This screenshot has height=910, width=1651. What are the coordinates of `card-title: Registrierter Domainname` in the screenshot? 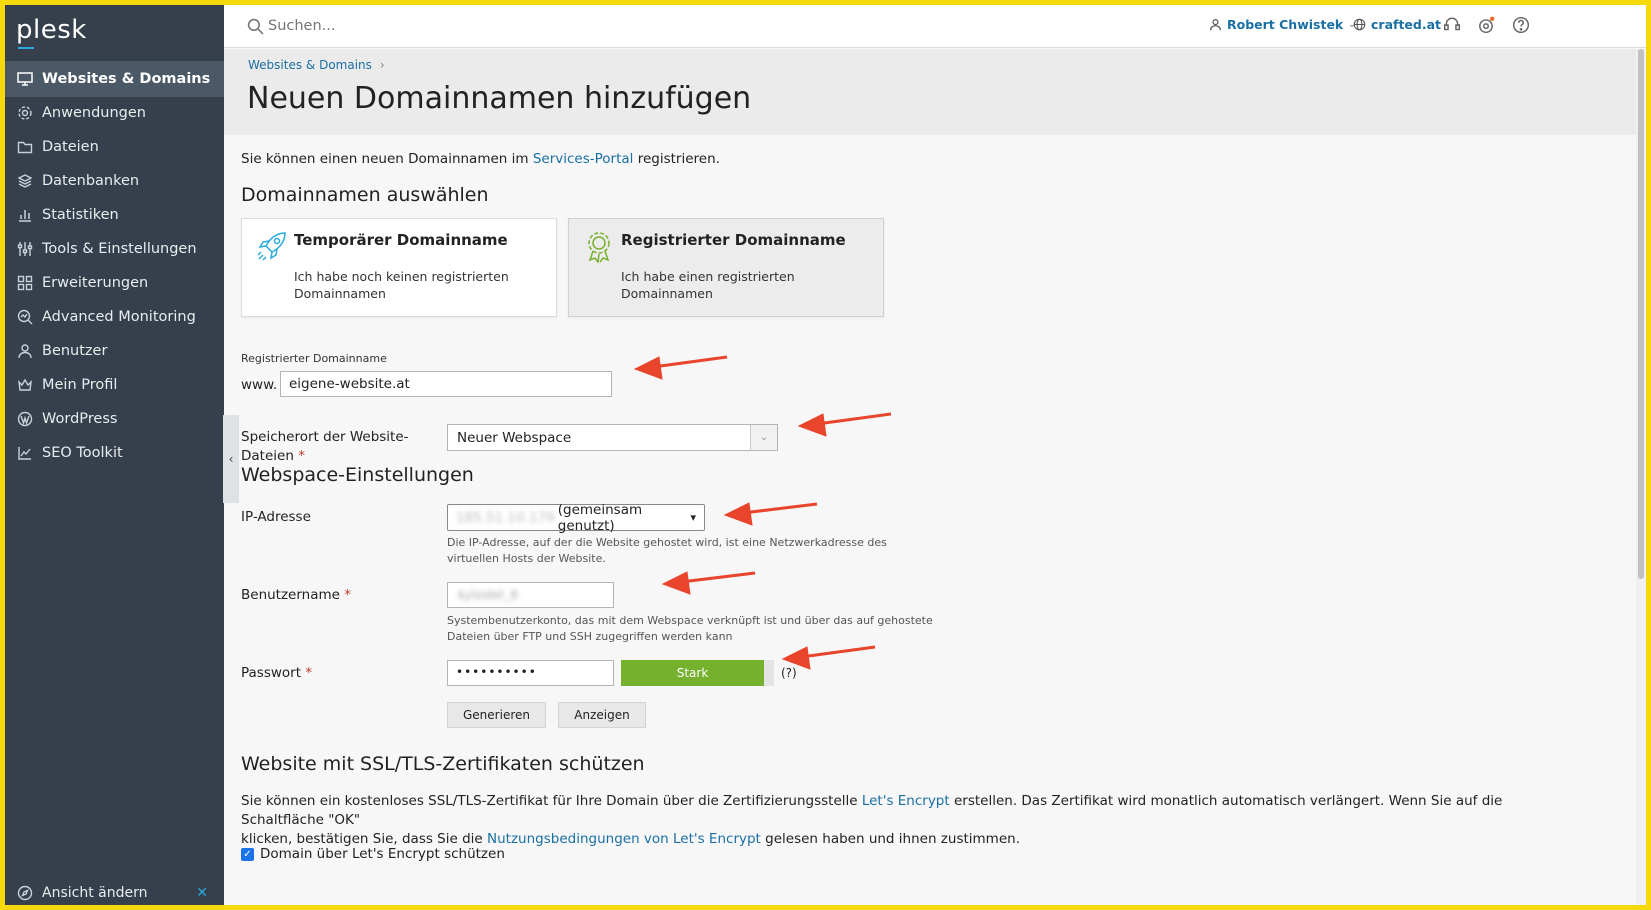 It's located at (733, 240).